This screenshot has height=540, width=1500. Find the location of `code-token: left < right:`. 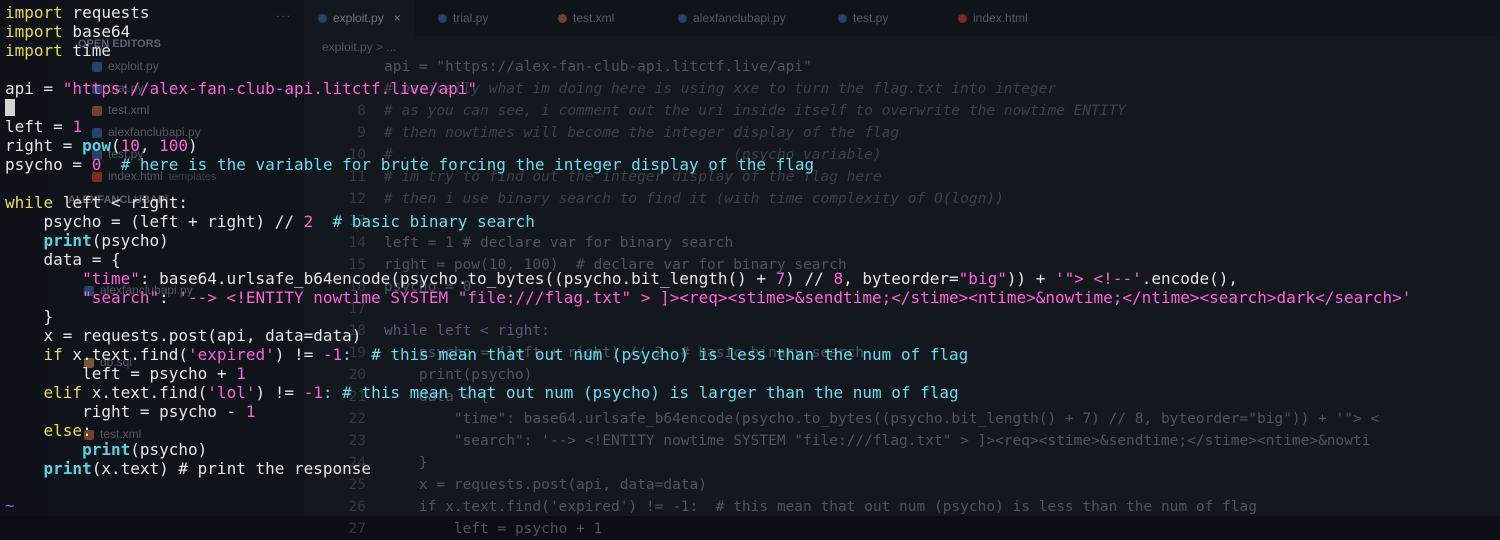

code-token: left < right: is located at coordinates (121, 202).